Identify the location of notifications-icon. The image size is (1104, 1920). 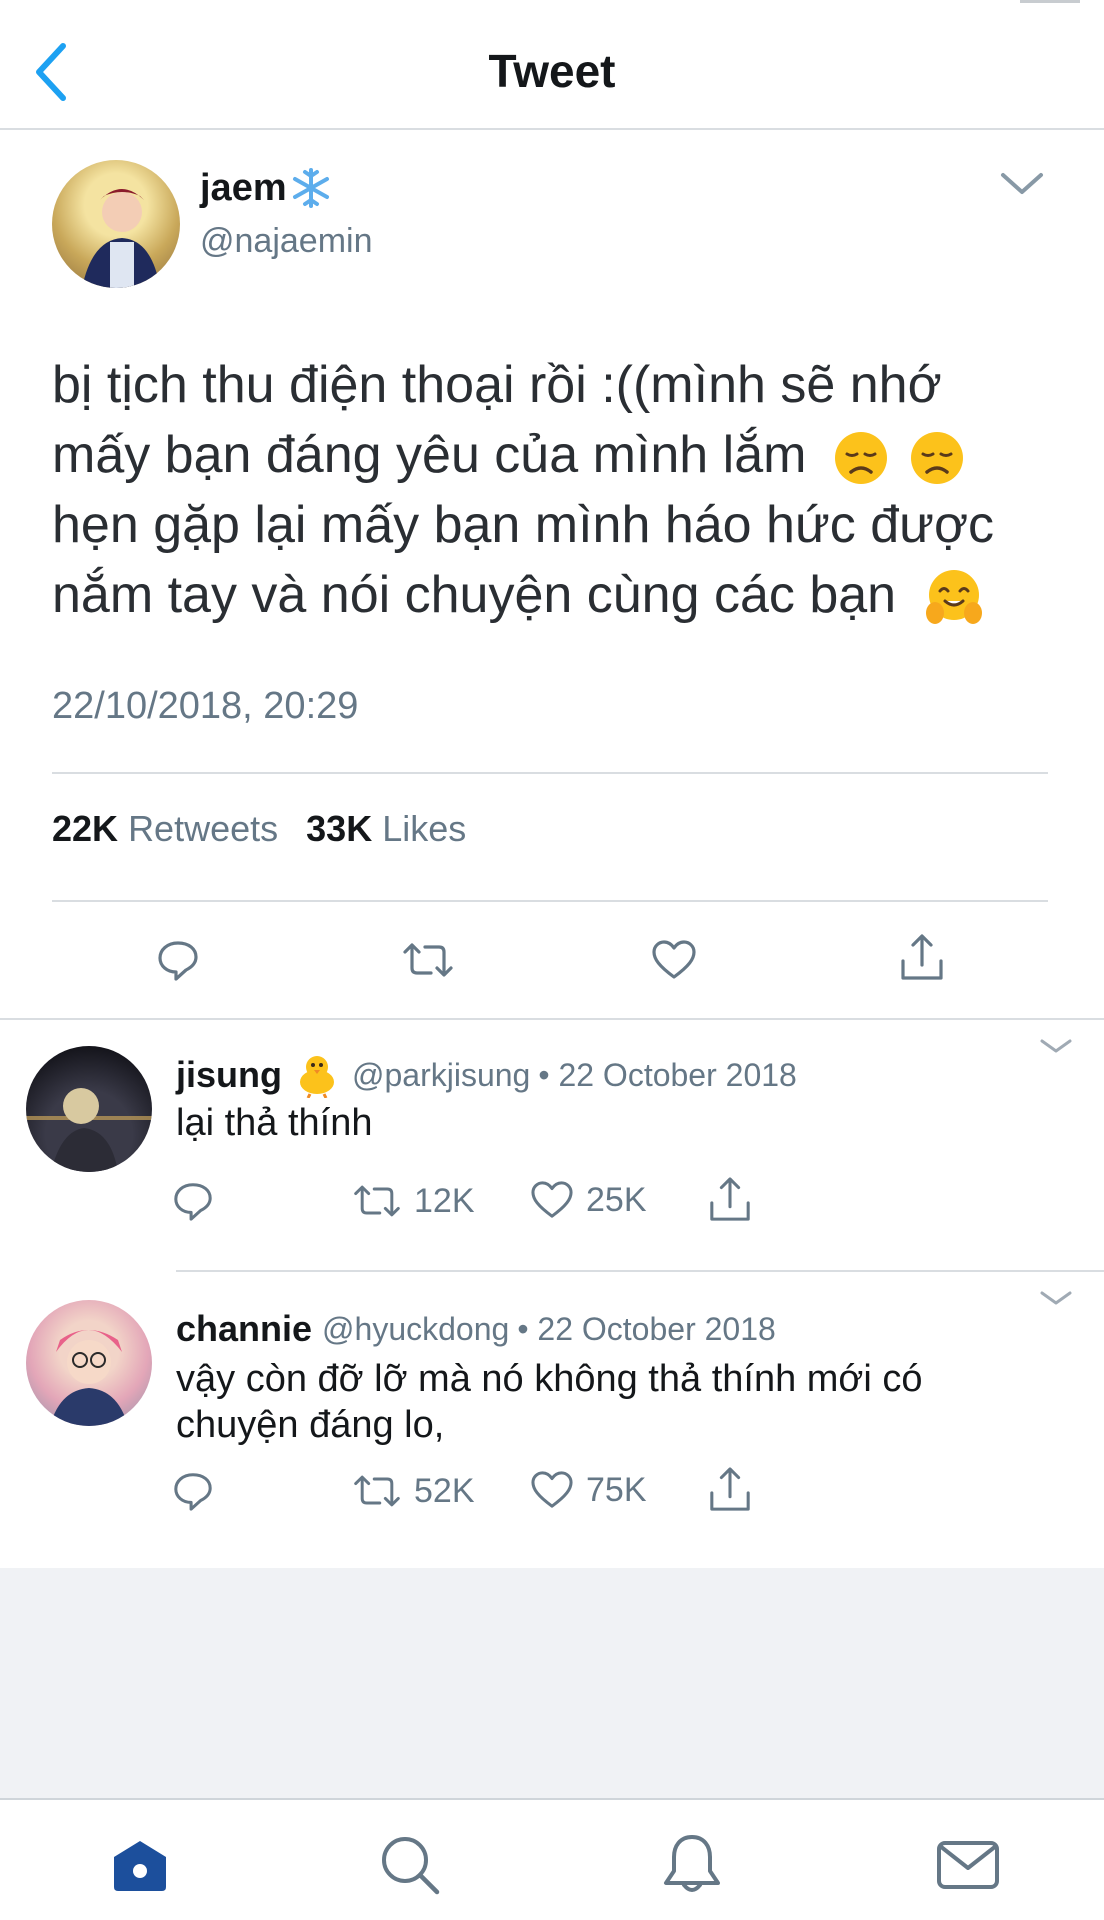
(692, 1863).